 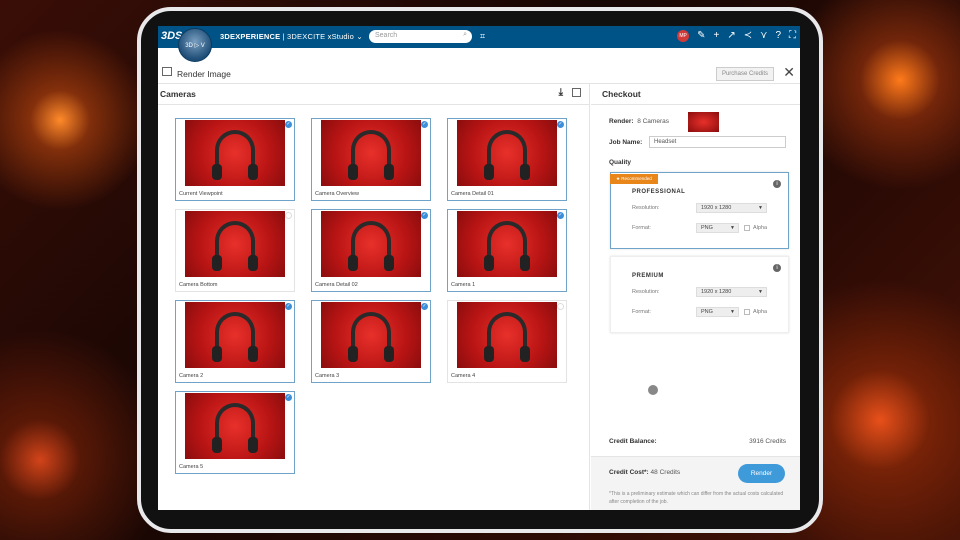 What do you see at coordinates (683, 36) in the screenshot?
I see `avatar: MP` at bounding box center [683, 36].